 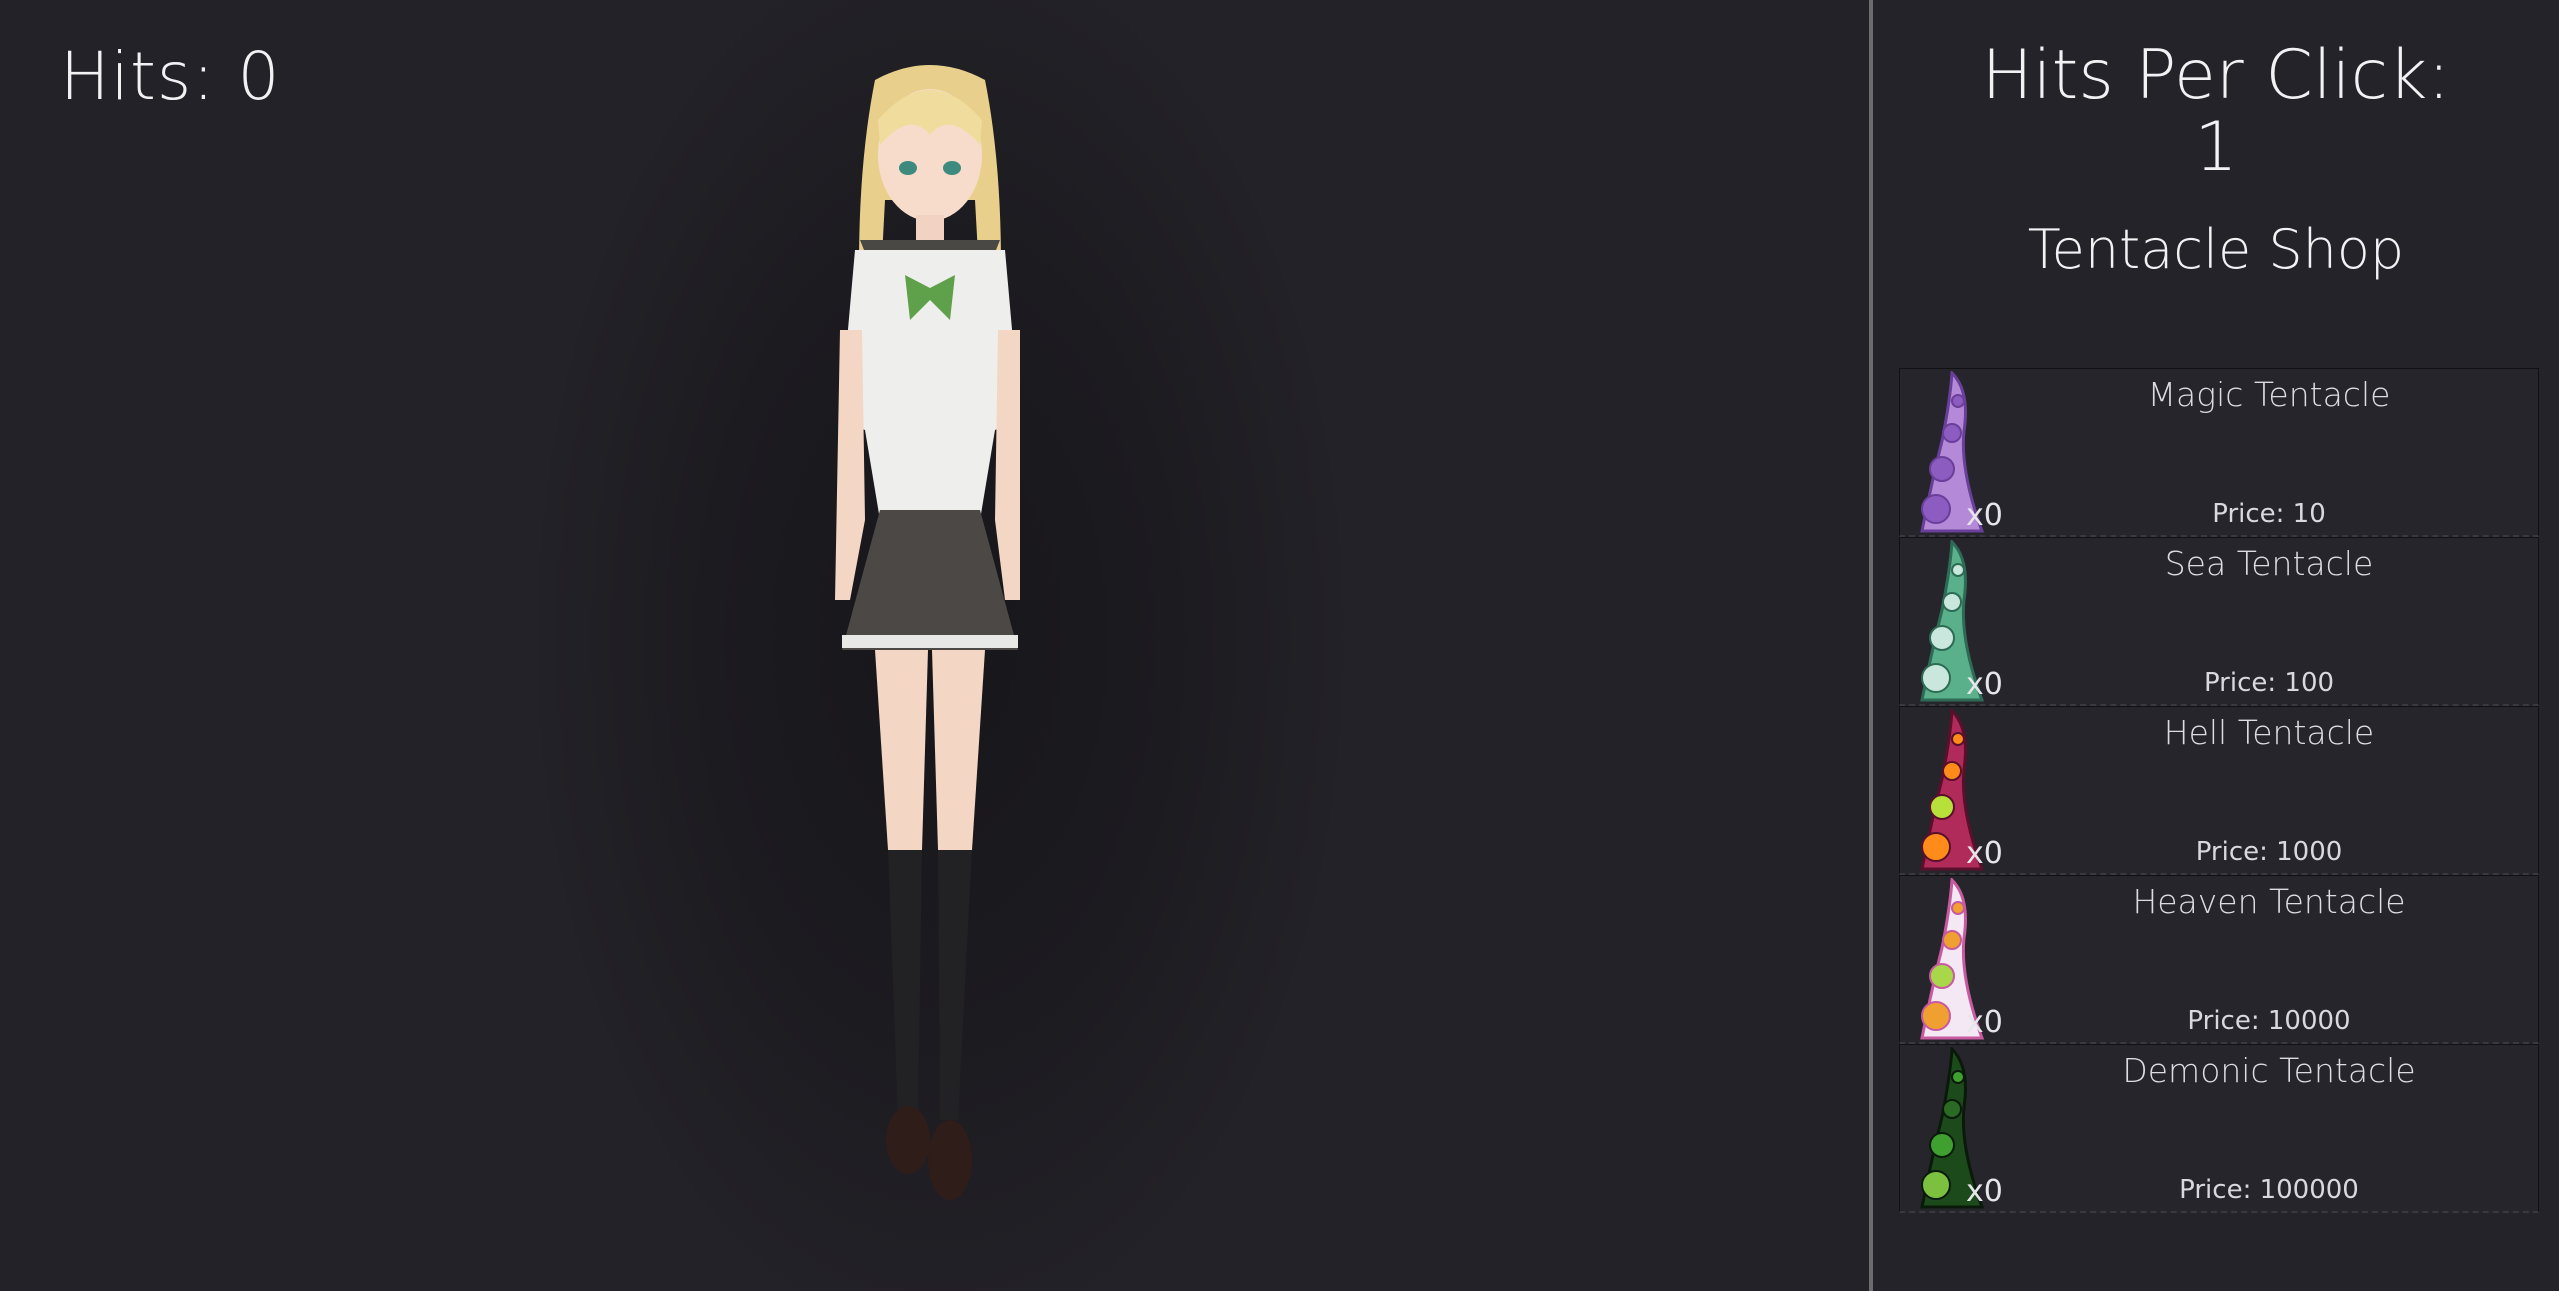 What do you see at coordinates (2269, 1070) in the screenshot?
I see `item-name: Demonic Tentacle` at bounding box center [2269, 1070].